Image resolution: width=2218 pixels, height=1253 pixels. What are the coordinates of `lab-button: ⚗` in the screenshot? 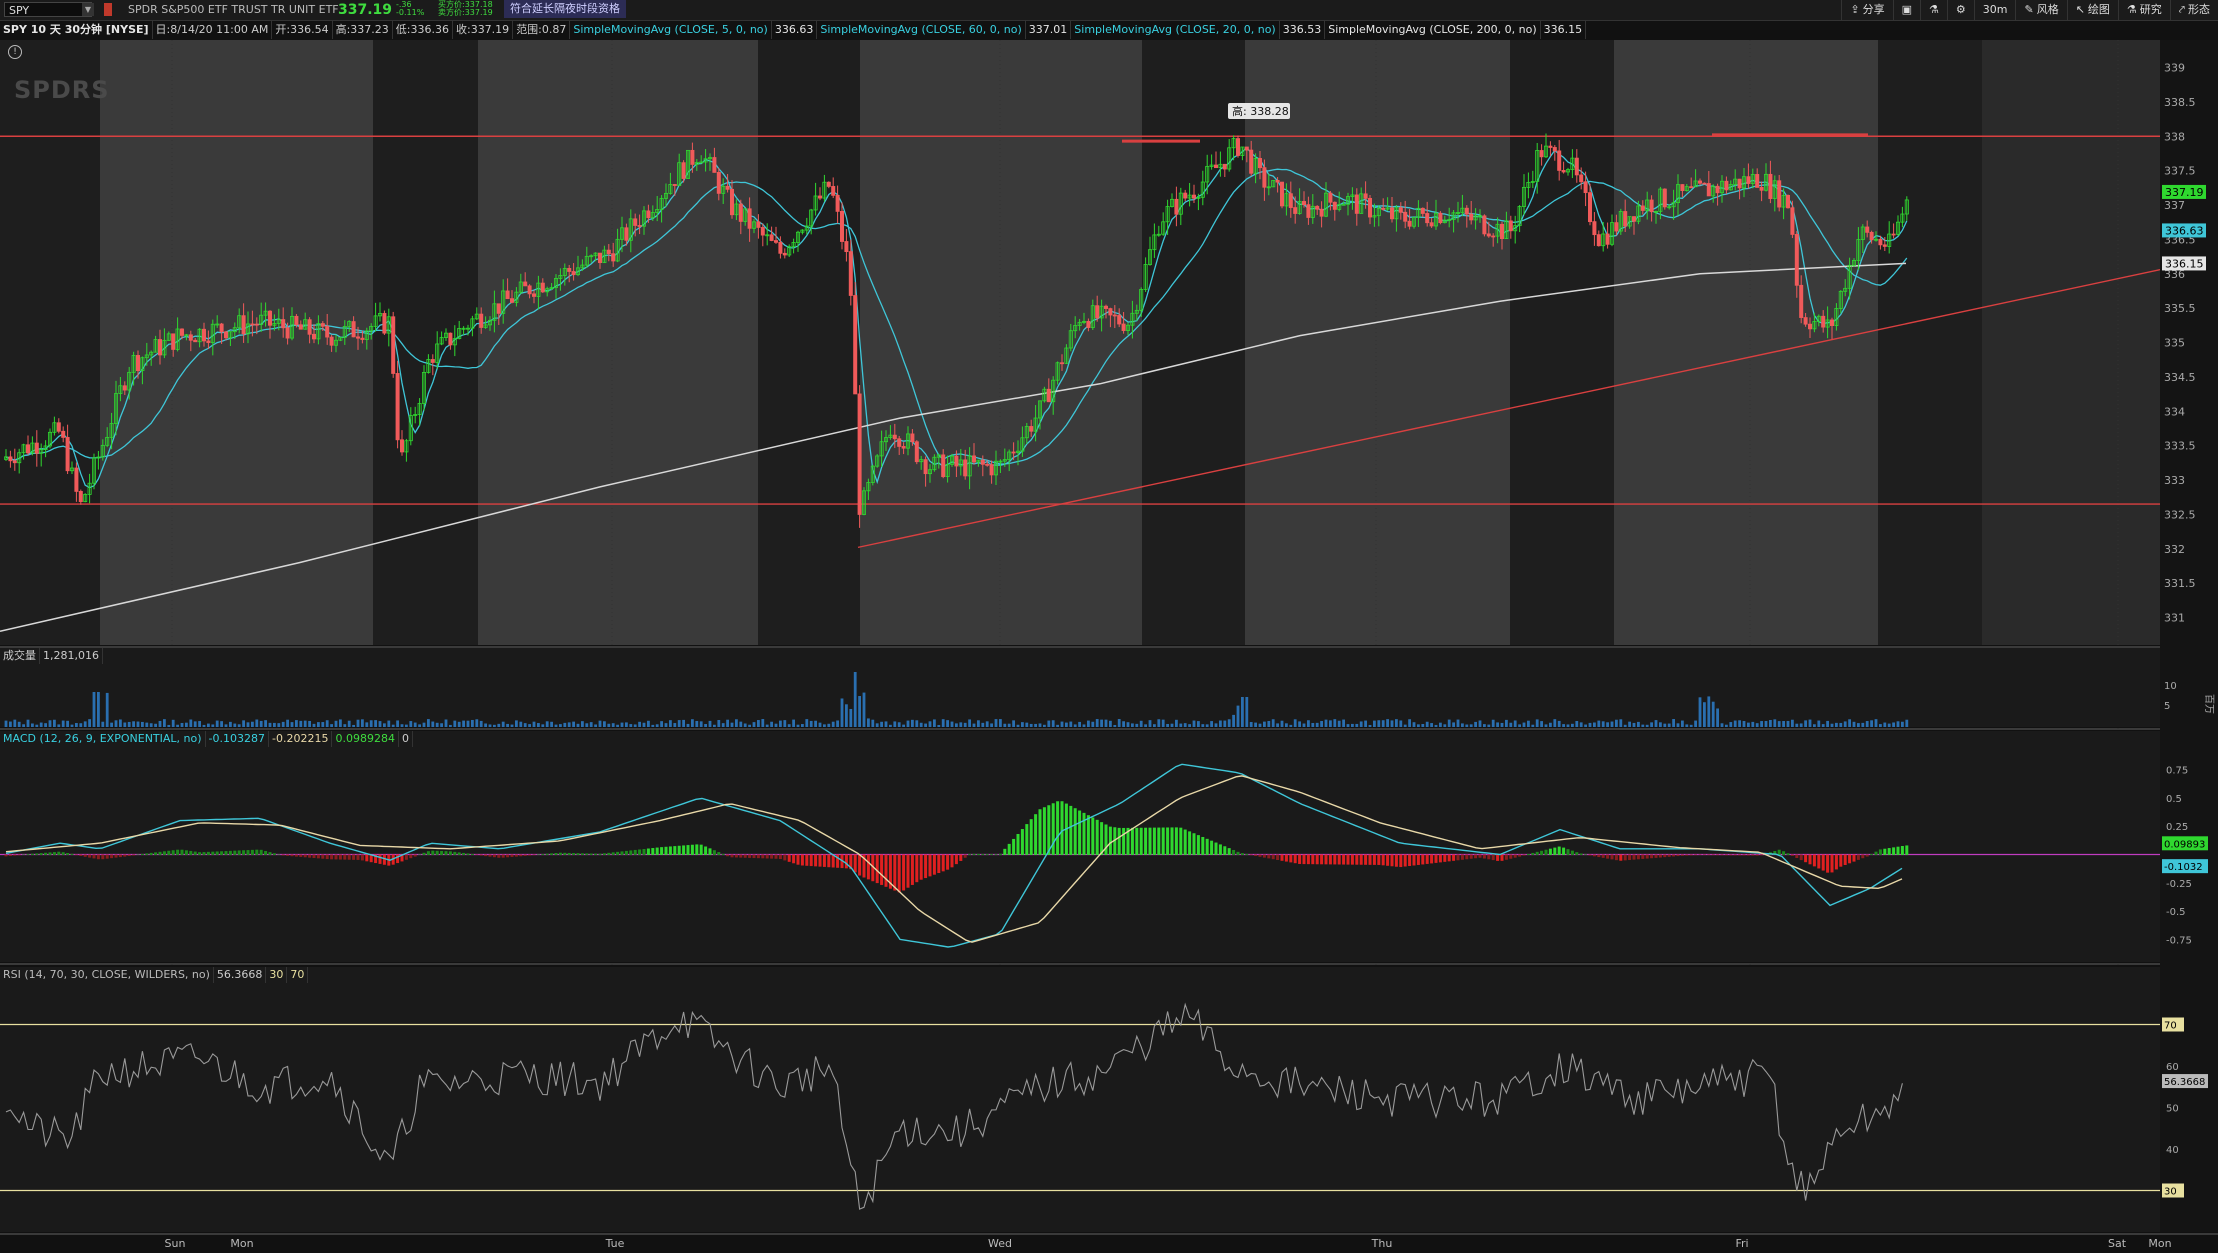 It's located at (1933, 10).